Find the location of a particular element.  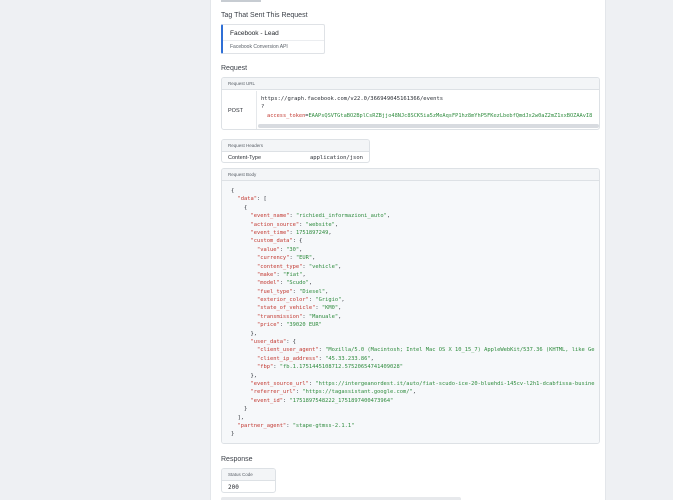

code-line: "client_ip_address": "45.33.233.86", is located at coordinates (415, 359).